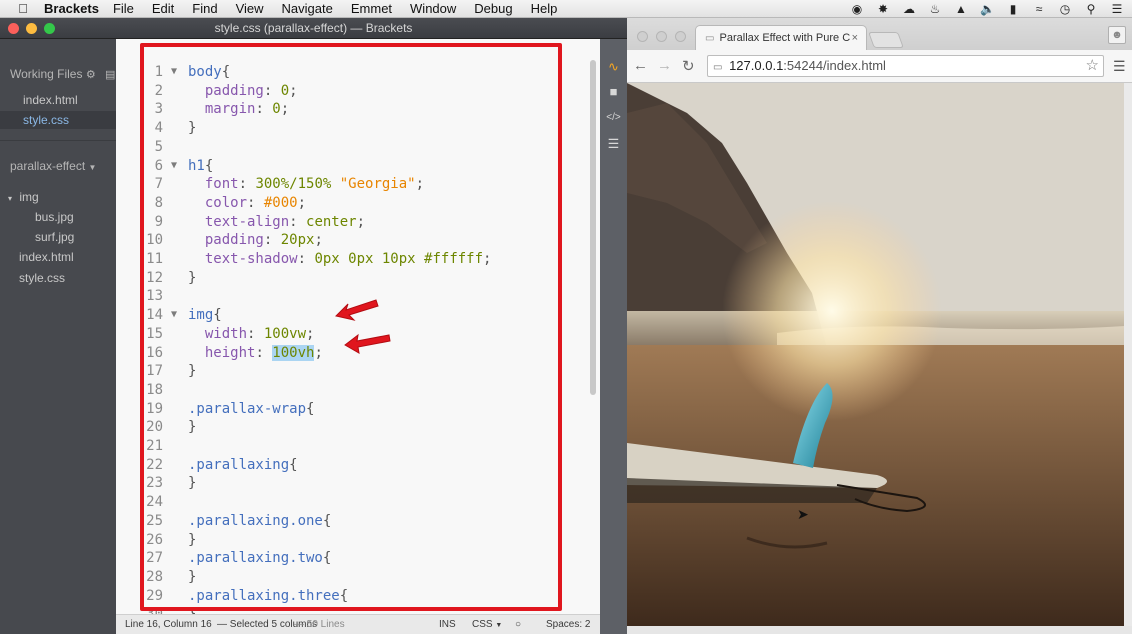 This screenshot has height=634, width=1132. I want to click on browser-vertical-scrollbar, so click(1128, 354).